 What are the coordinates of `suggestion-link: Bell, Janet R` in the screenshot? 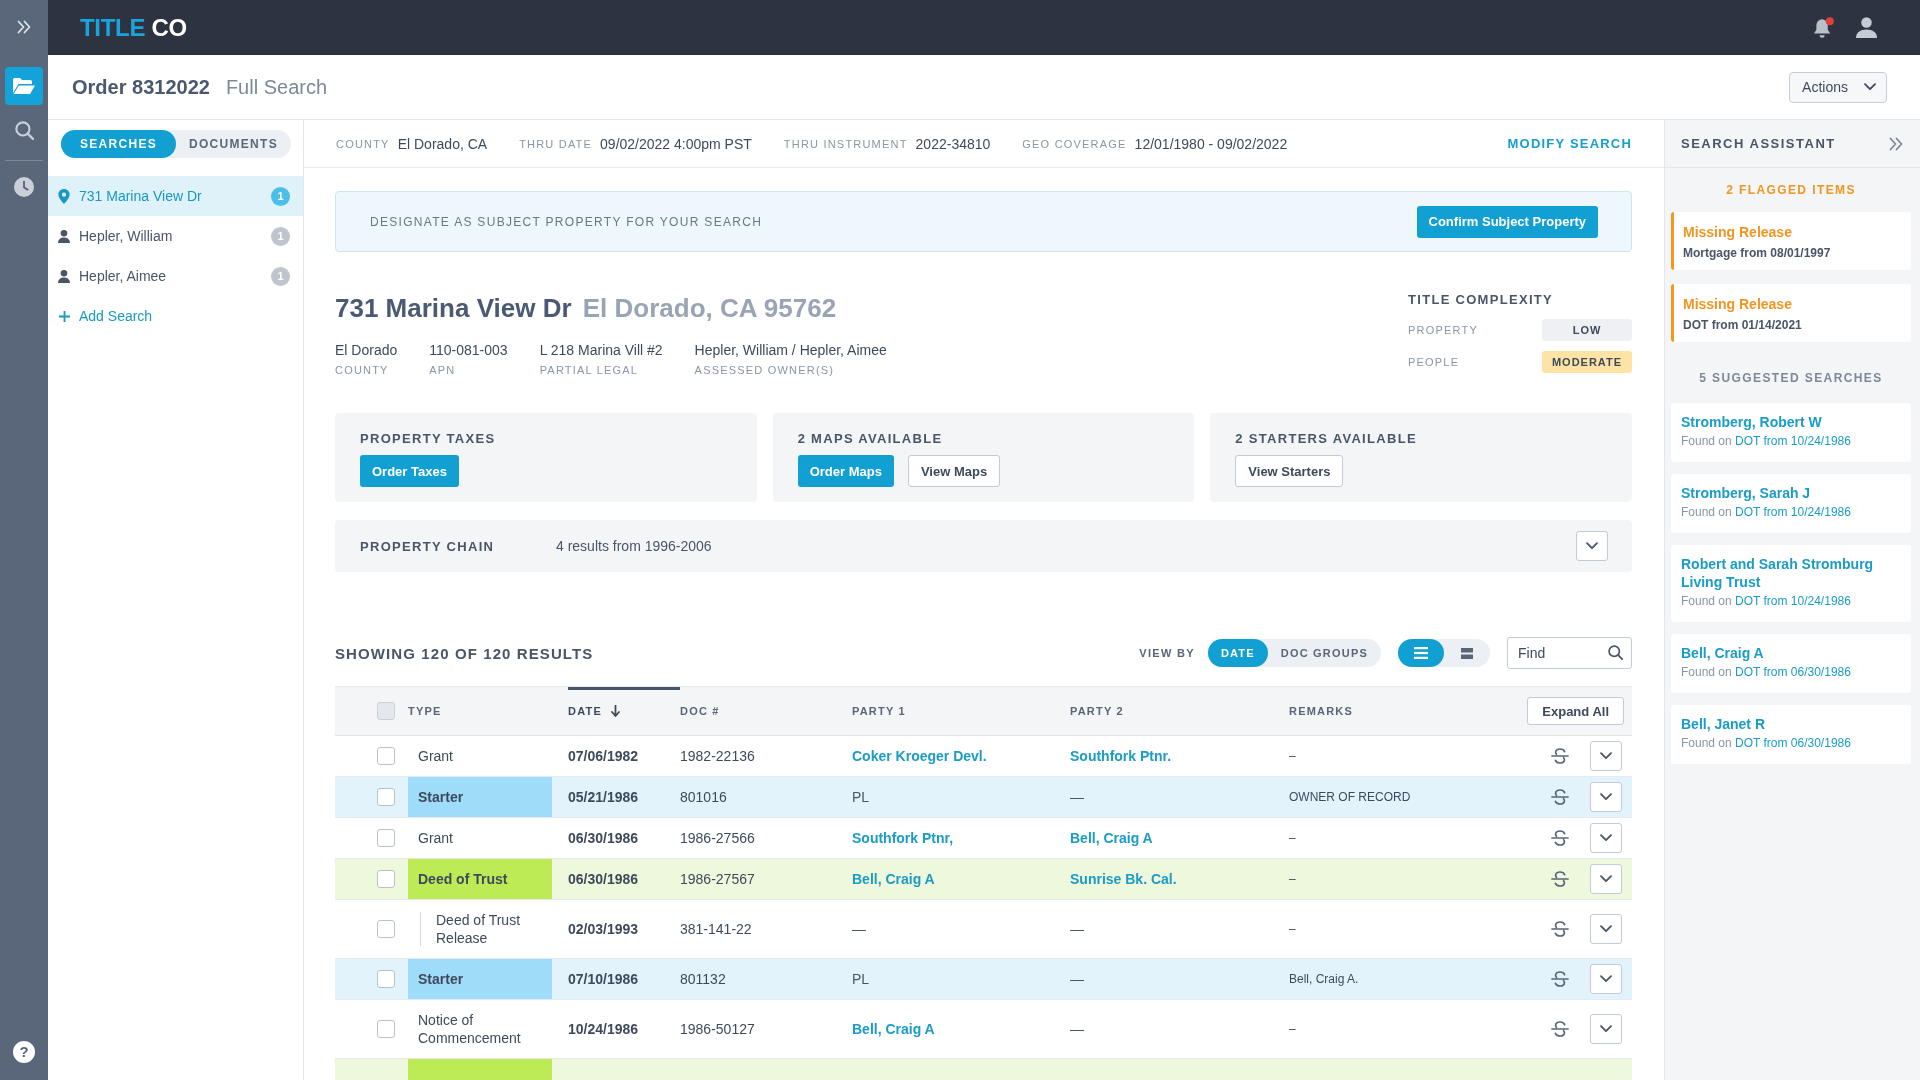 It's located at (1723, 724).